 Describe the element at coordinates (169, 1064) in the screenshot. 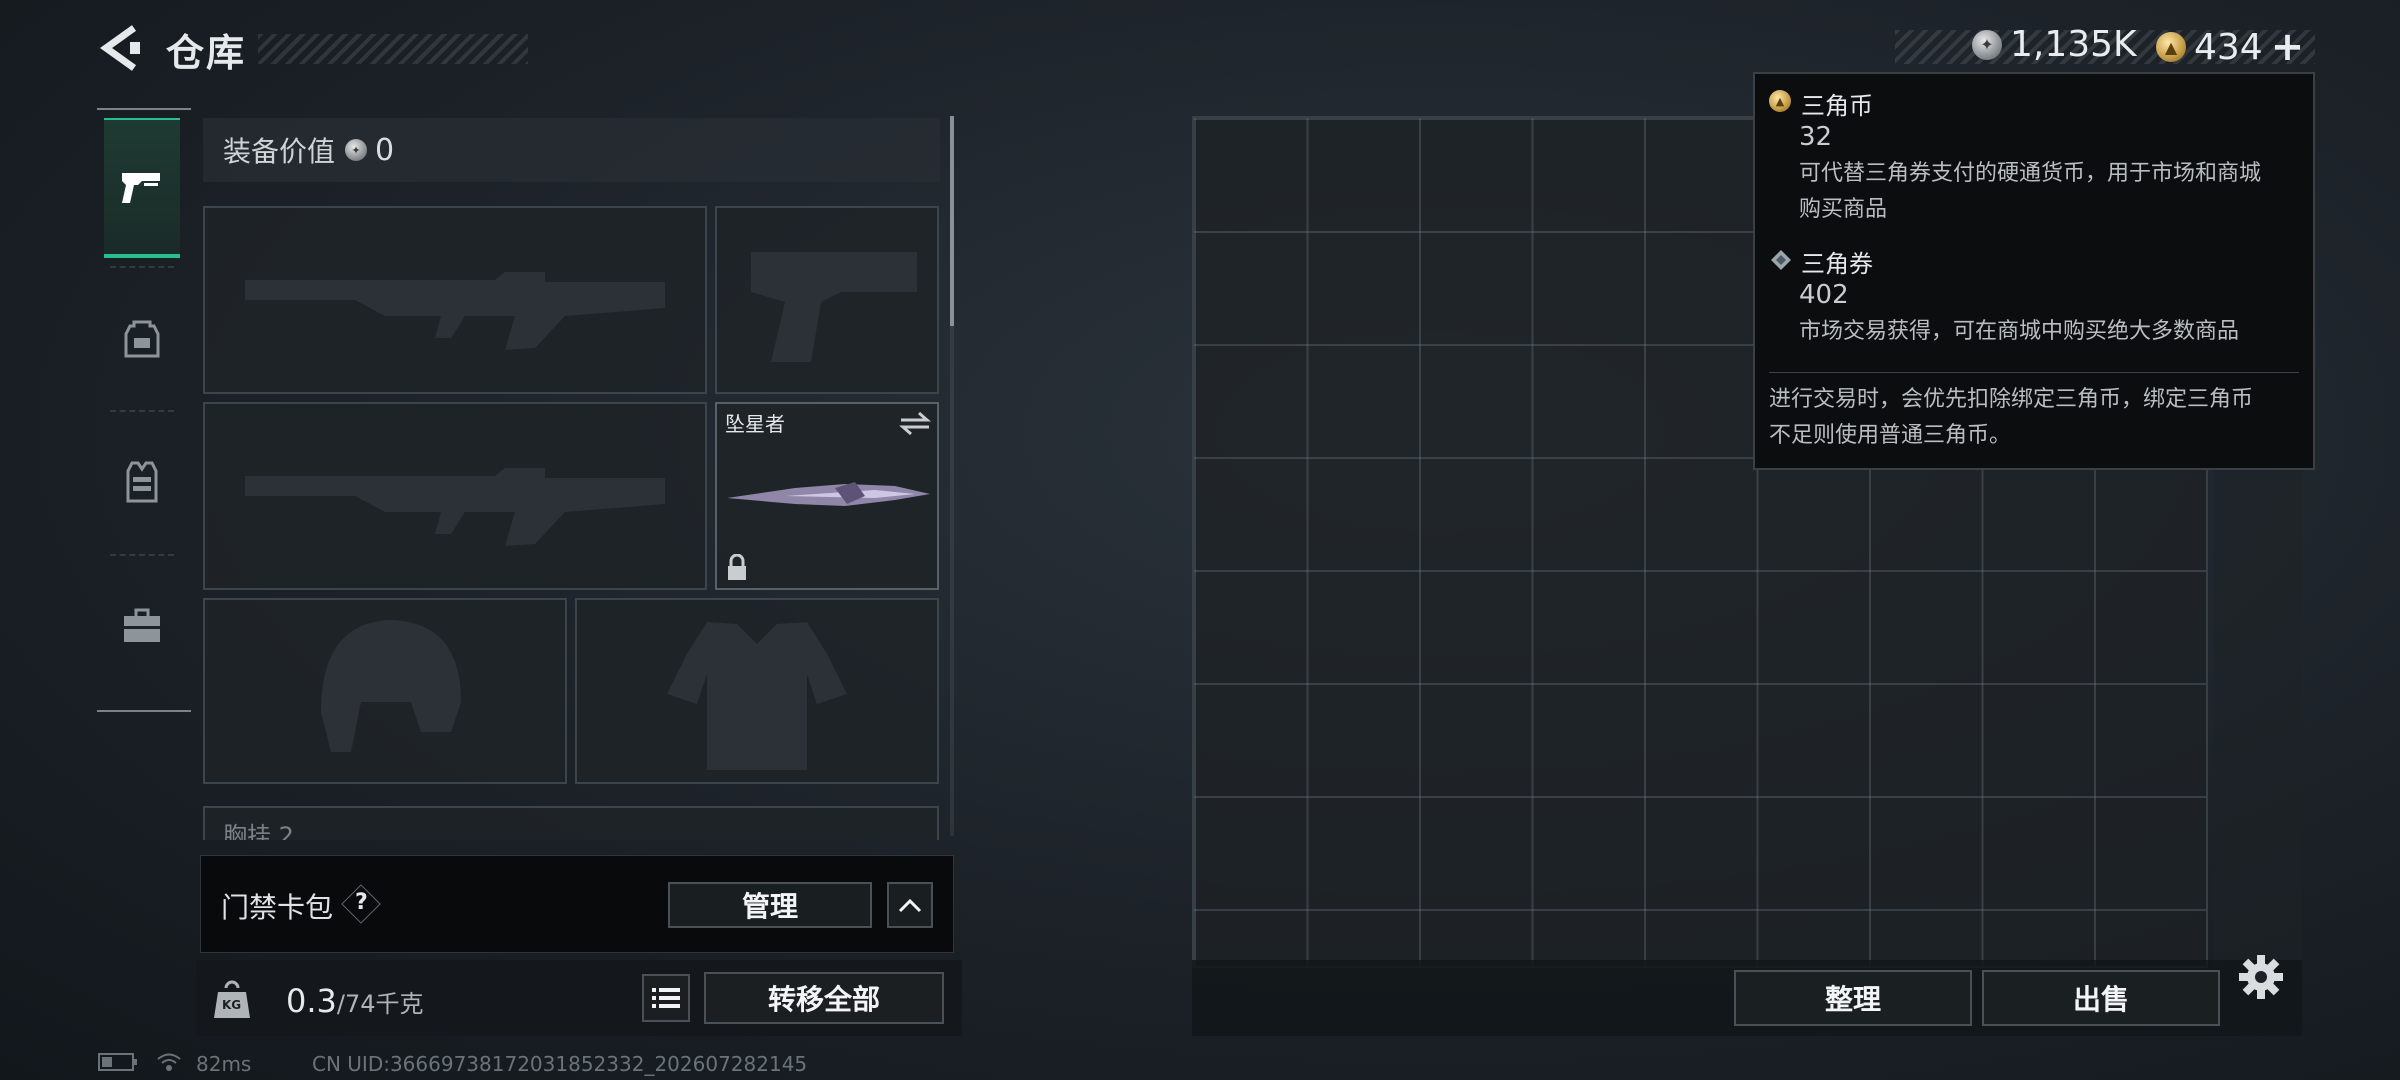

I see `wifi-icon` at that location.